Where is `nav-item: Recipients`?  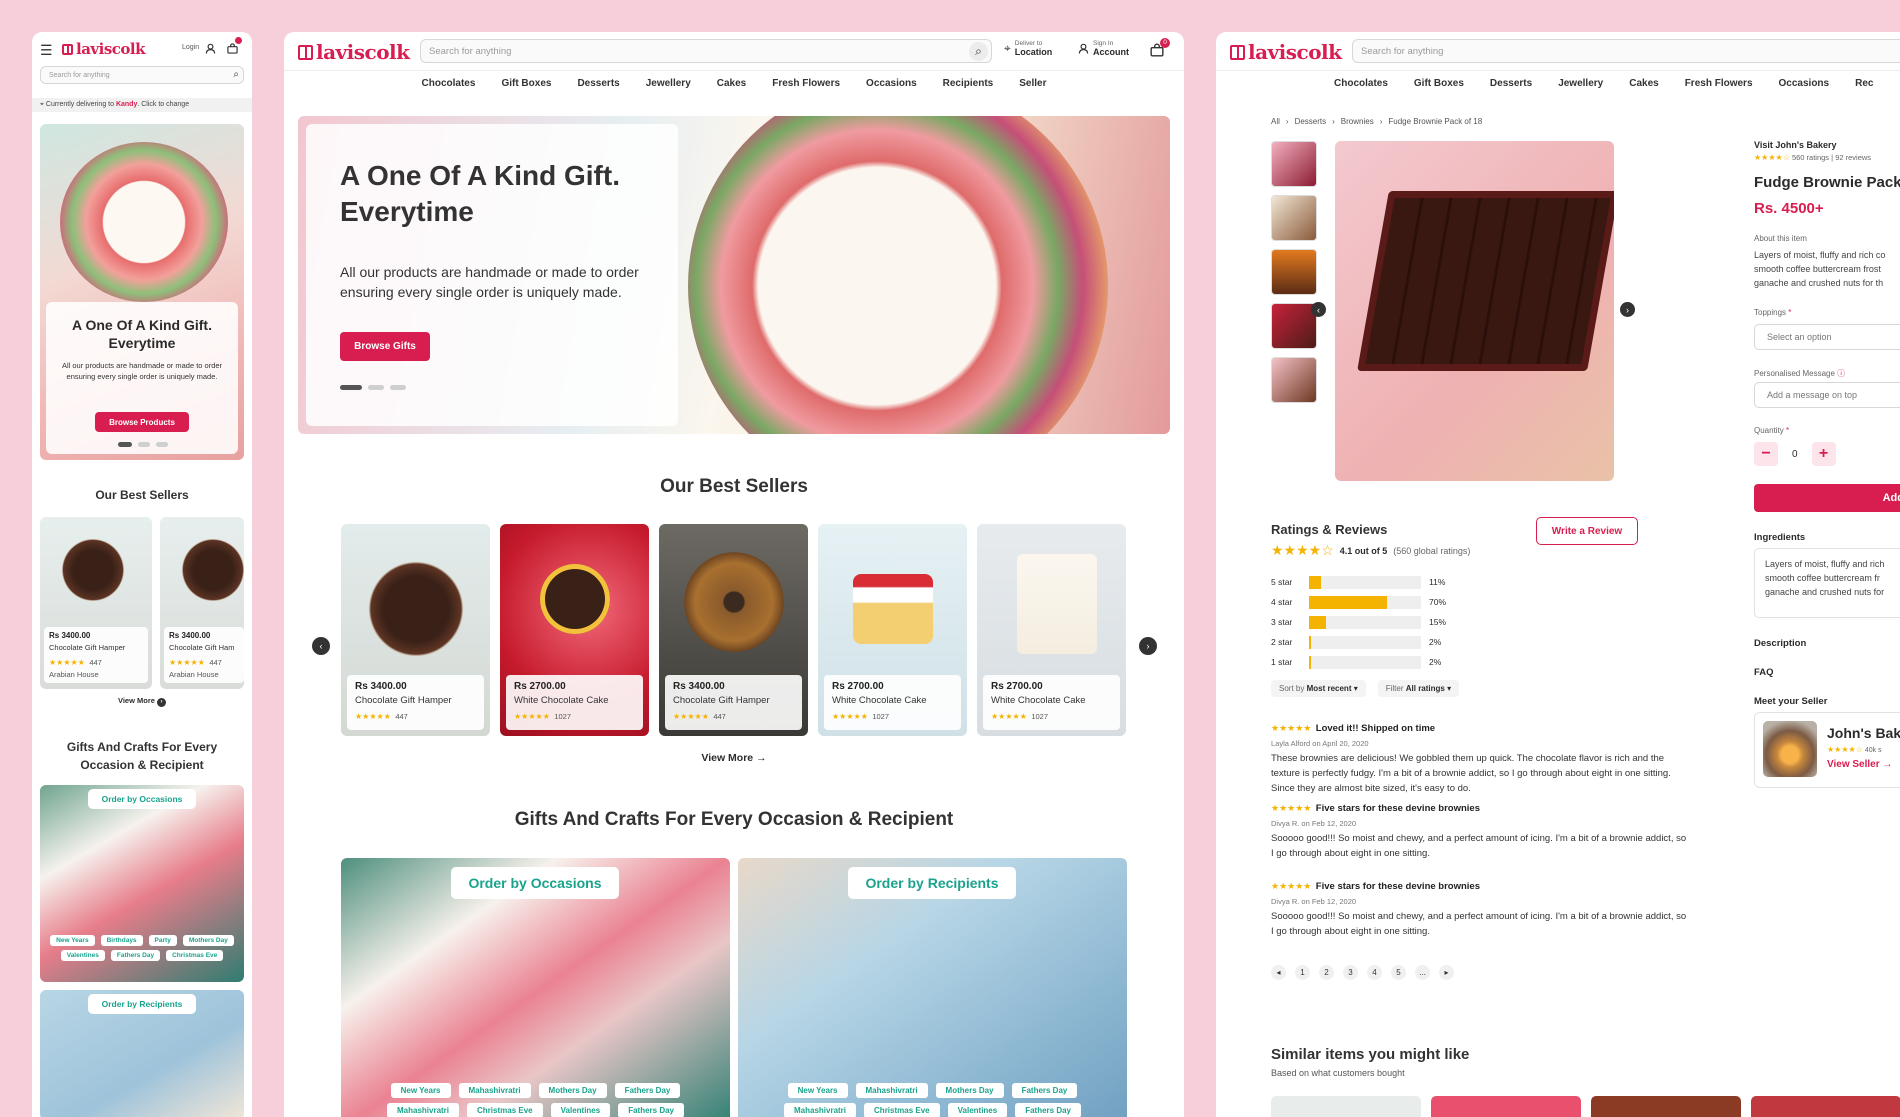 nav-item: Recipients is located at coordinates (968, 83).